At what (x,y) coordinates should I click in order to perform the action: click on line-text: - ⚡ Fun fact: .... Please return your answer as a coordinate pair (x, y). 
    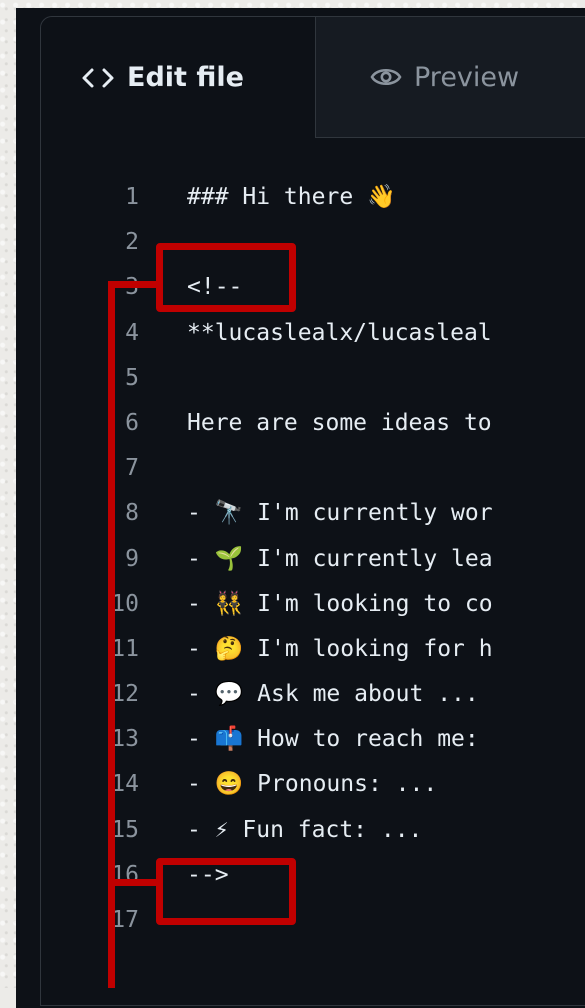
    Looking at the image, I should click on (305, 829).